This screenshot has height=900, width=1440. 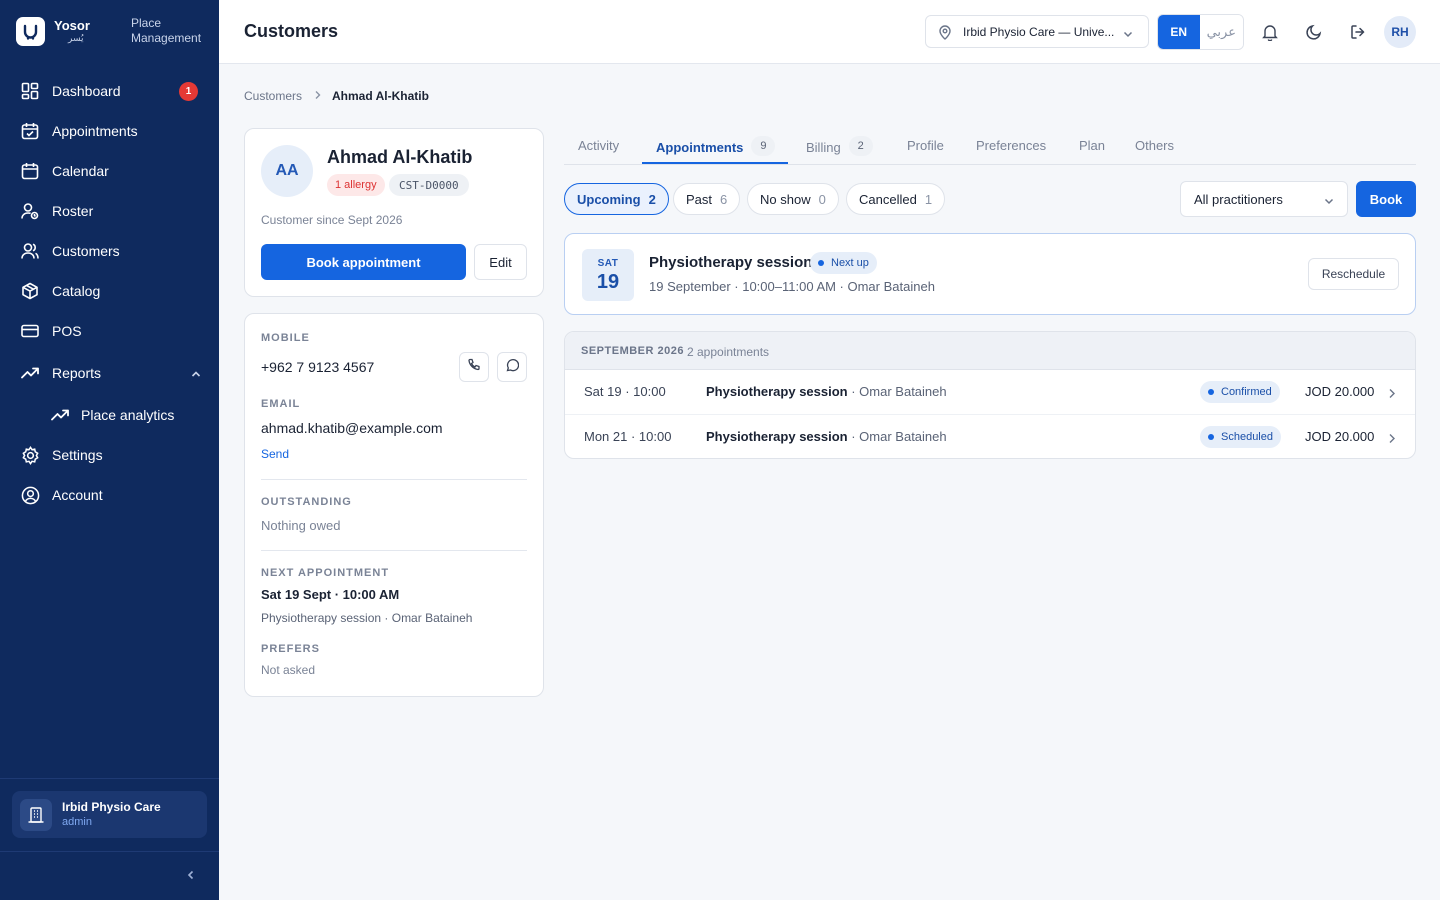 I want to click on sidebar-item-roster: Roster, so click(x=109, y=211).